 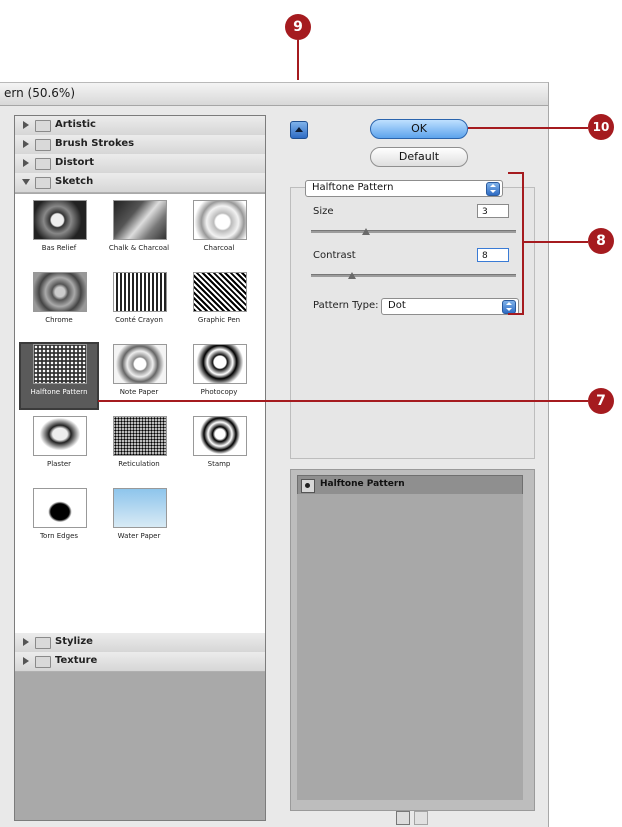 I want to click on thumbnail-caption: Torn Edges, so click(x=59, y=536).